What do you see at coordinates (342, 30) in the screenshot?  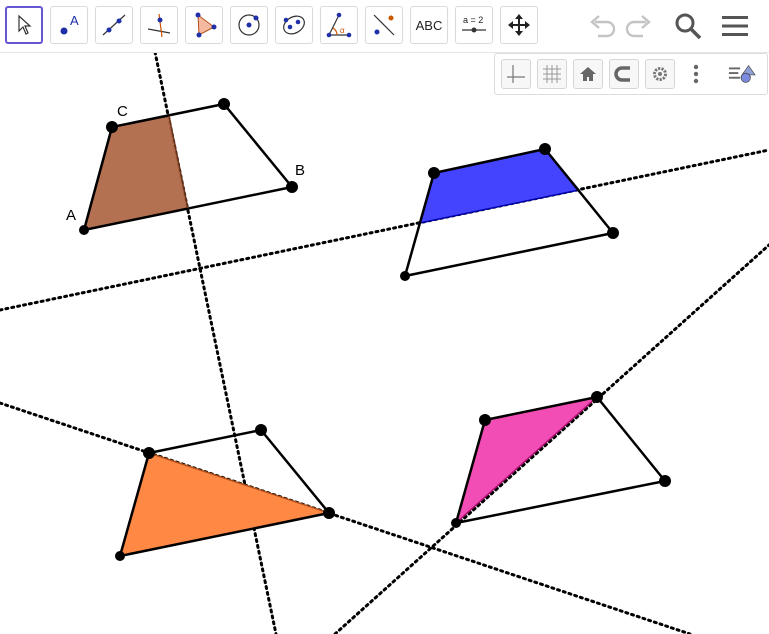 I see `svg-text: α` at bounding box center [342, 30].